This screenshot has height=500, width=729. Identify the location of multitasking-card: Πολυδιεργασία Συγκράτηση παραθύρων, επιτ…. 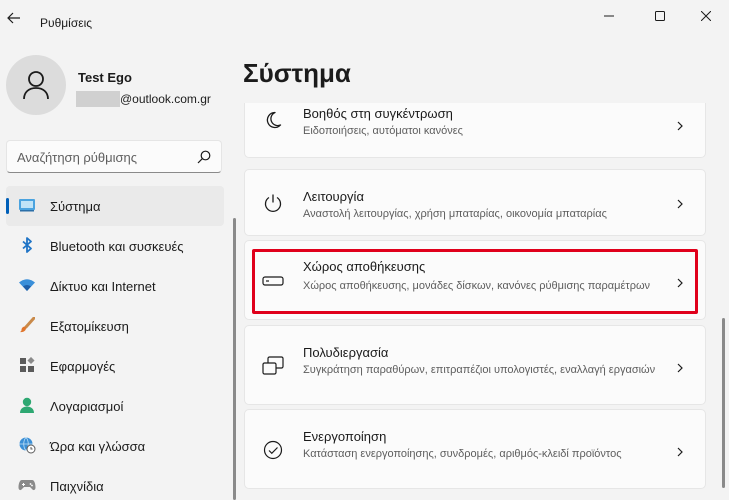
(475, 365).